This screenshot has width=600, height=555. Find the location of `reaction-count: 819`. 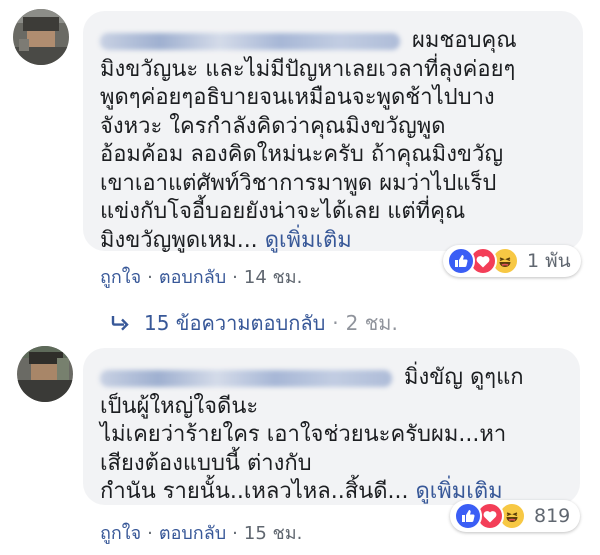

reaction-count: 819 is located at coordinates (552, 516).